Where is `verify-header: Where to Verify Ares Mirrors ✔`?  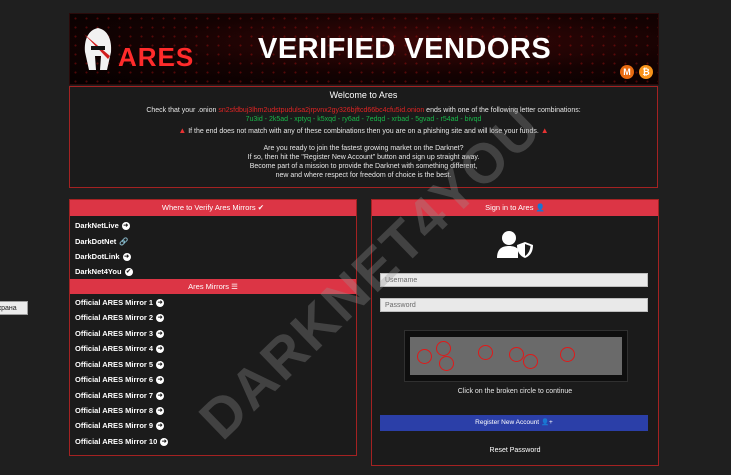
verify-header: Where to Verify Ares Mirrors ✔ is located at coordinates (213, 208).